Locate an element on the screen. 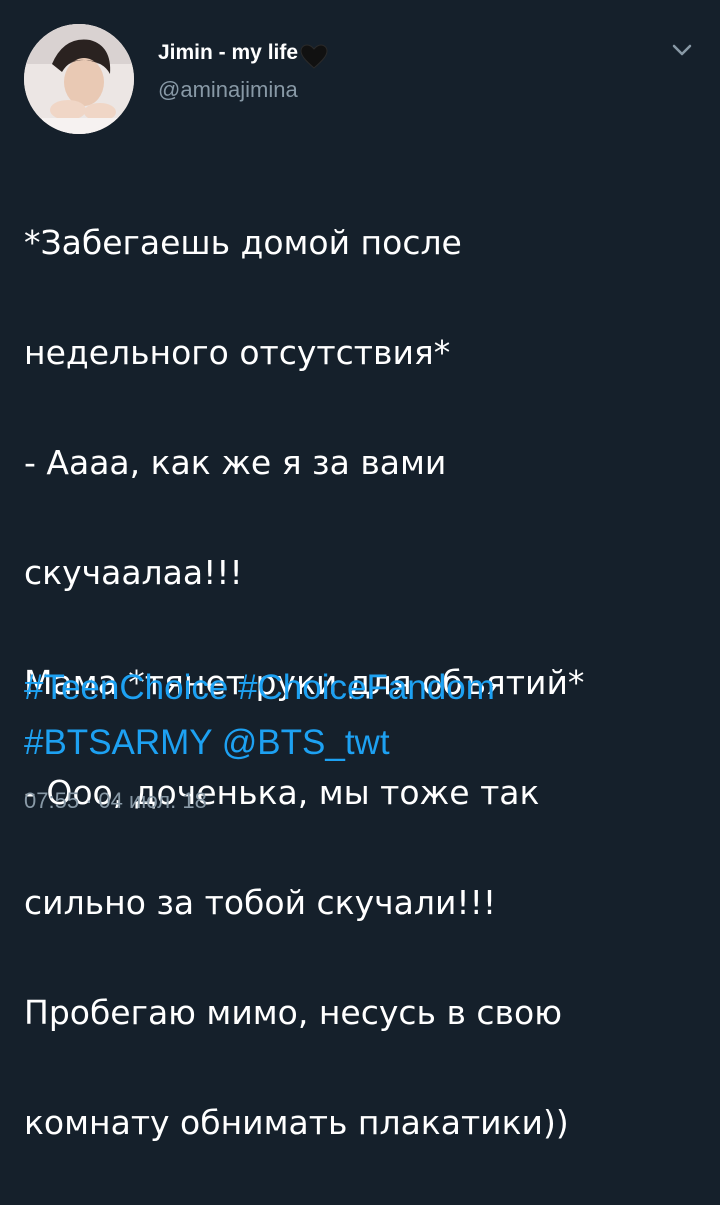 The width and height of the screenshot is (720, 1205). tweet-line: сильно за тобой скучали!!! is located at coordinates (260, 902).